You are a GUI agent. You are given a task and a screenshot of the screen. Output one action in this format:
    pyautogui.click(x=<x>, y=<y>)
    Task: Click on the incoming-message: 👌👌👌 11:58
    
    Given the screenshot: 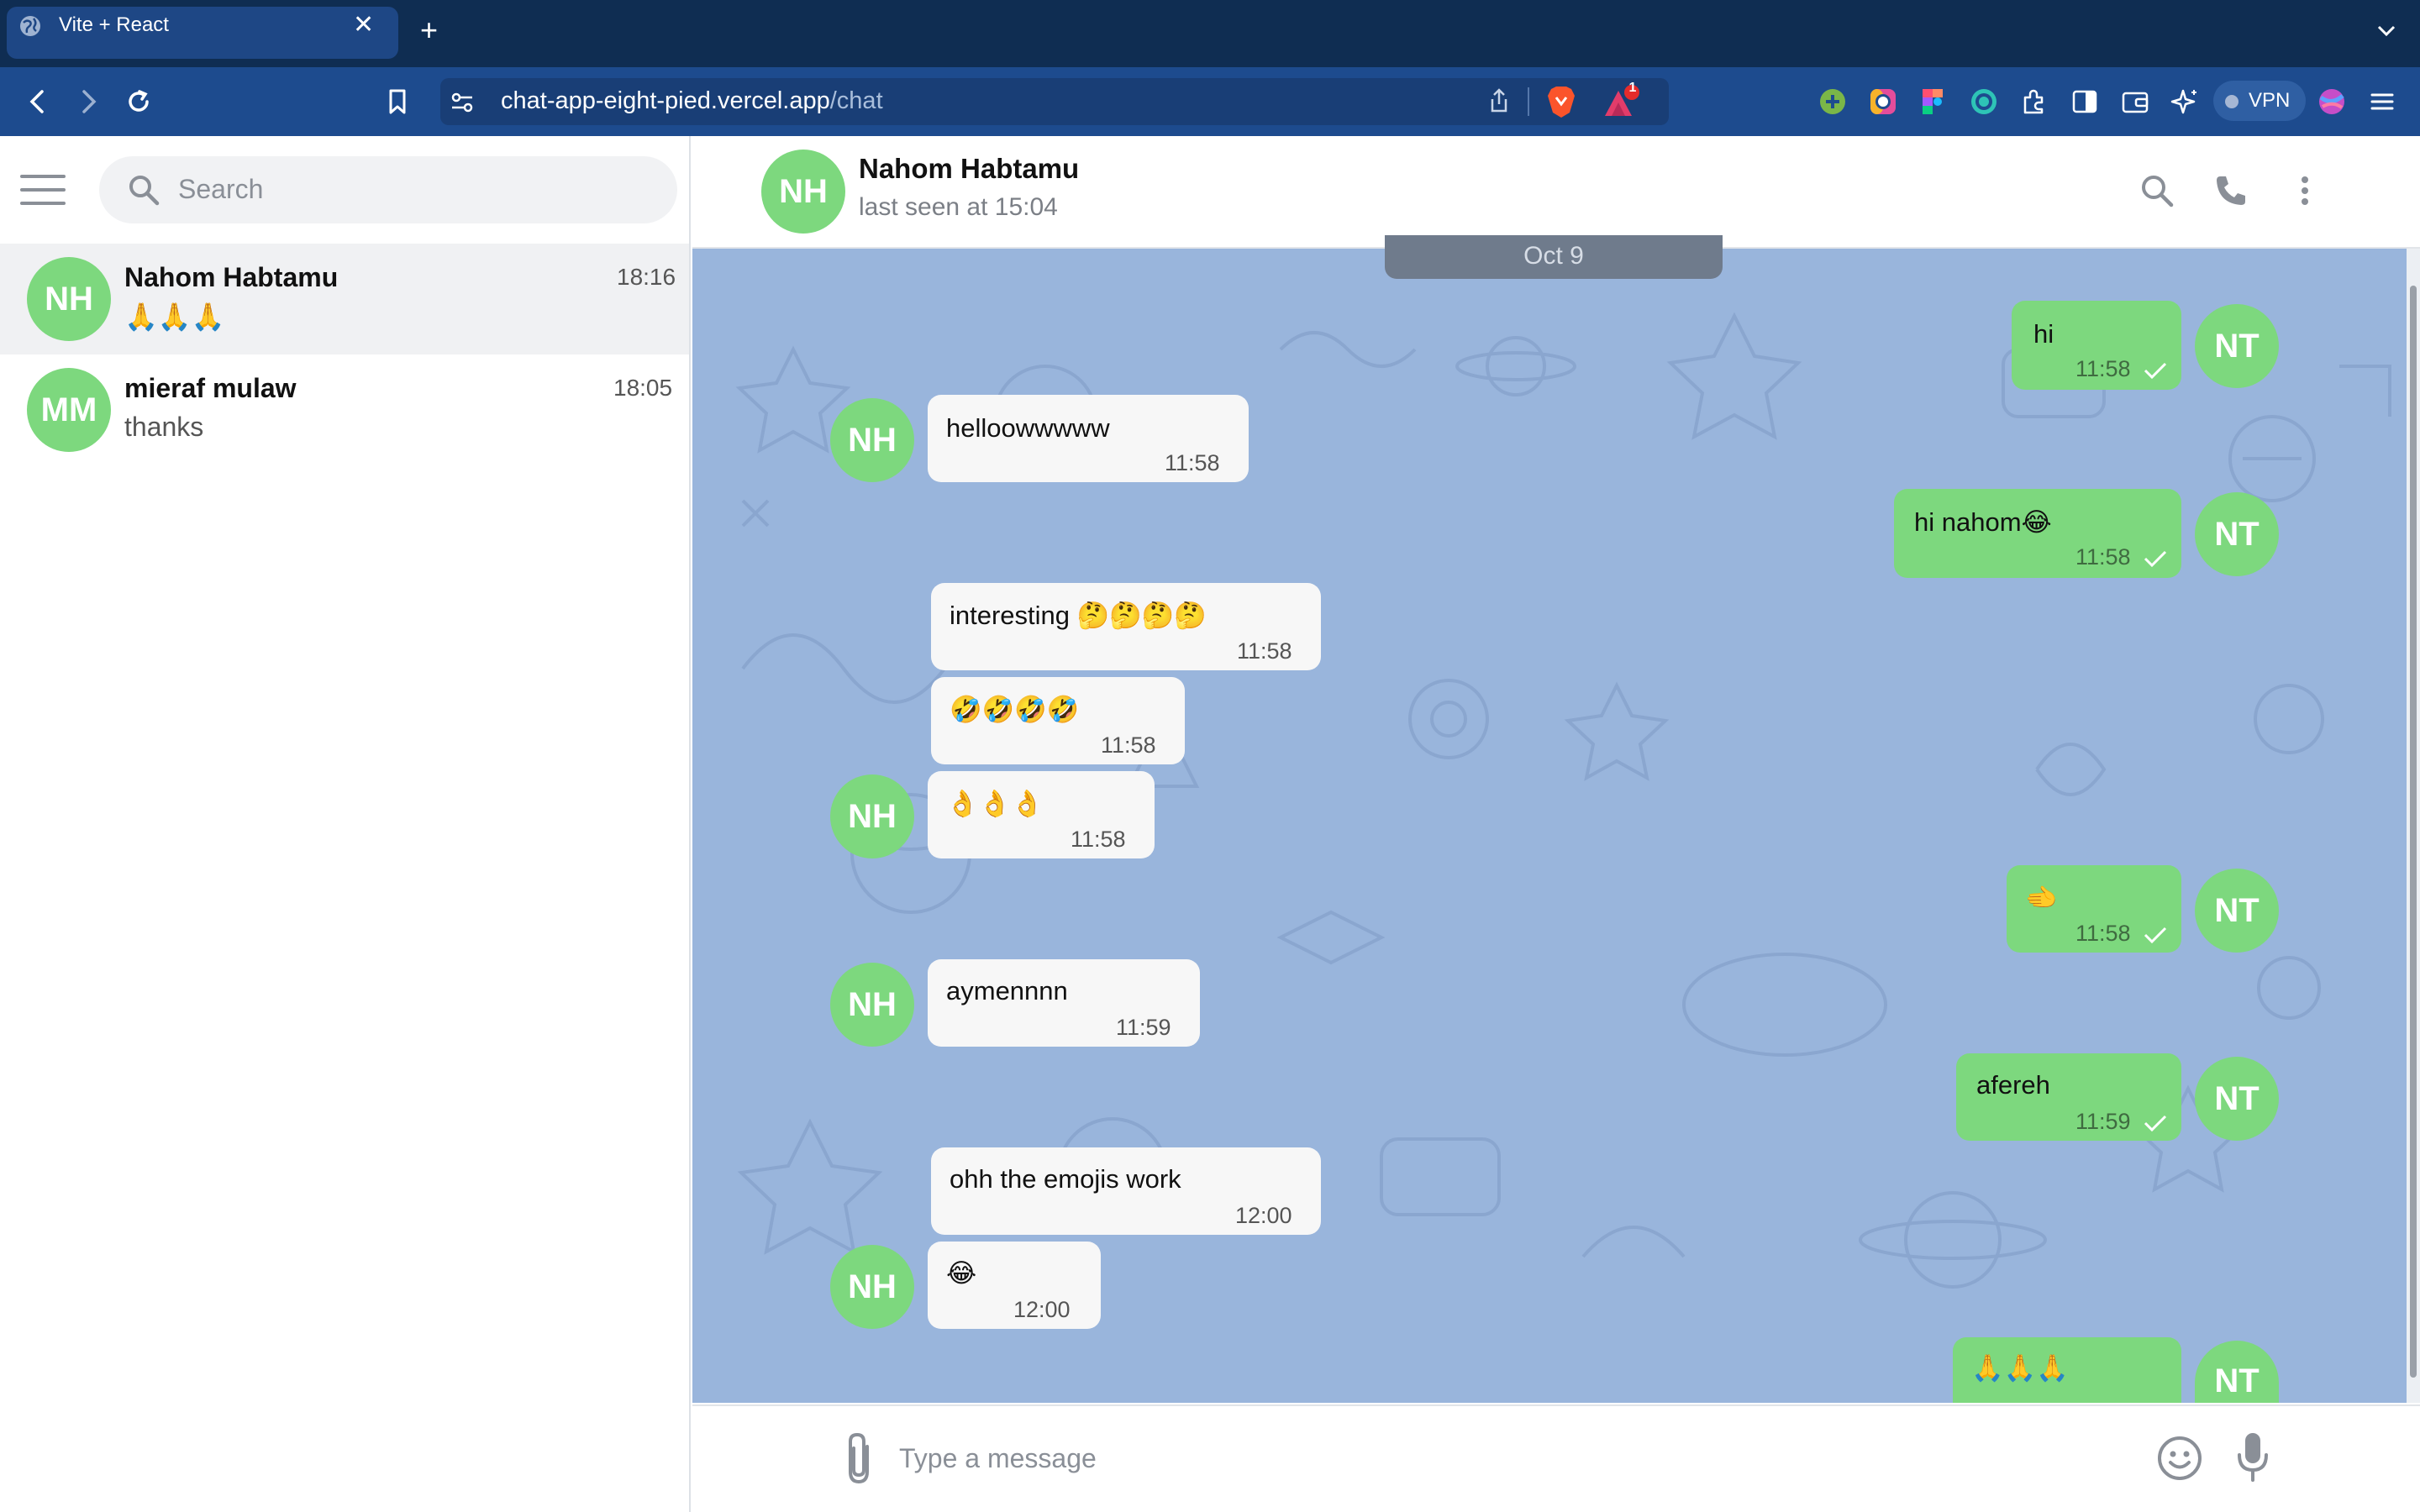 What is the action you would take?
    pyautogui.click(x=1042, y=814)
    